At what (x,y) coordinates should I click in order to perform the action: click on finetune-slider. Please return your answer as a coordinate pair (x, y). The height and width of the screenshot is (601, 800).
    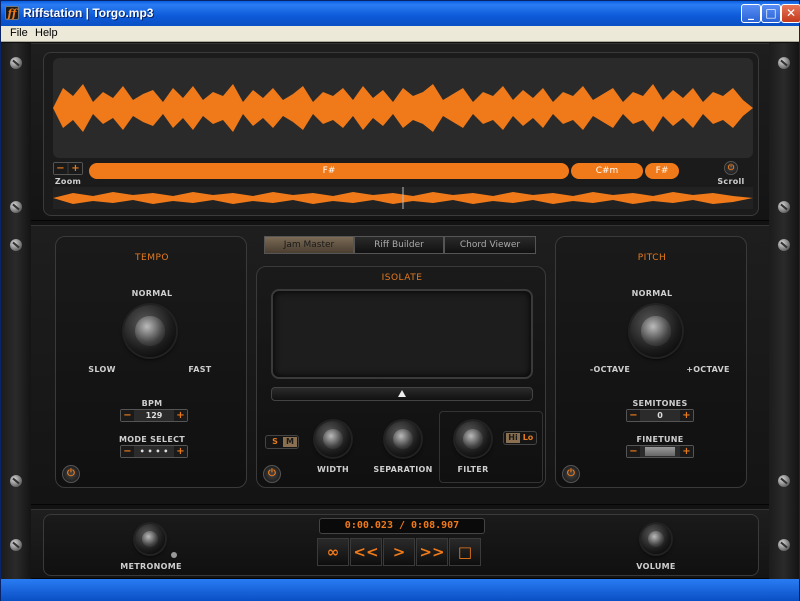
    Looking at the image, I should click on (660, 451).